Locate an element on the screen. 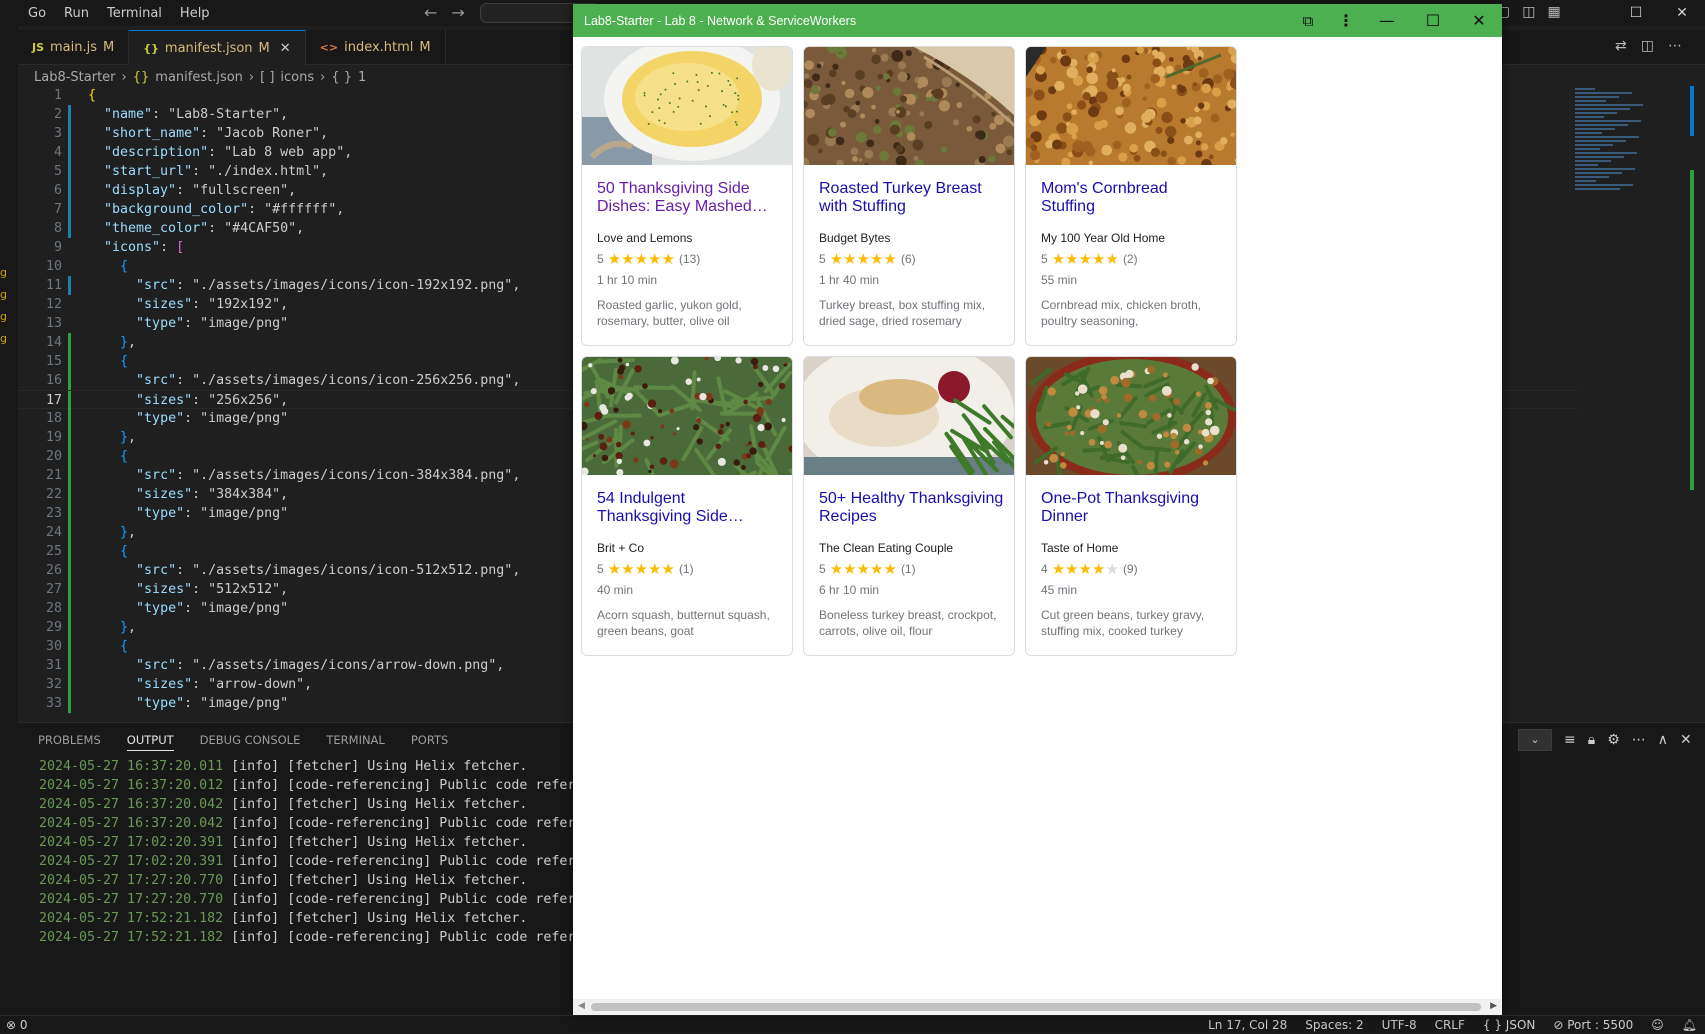 The height and width of the screenshot is (1034, 1705). vscode-close-icon: ✕ is located at coordinates (1682, 13).